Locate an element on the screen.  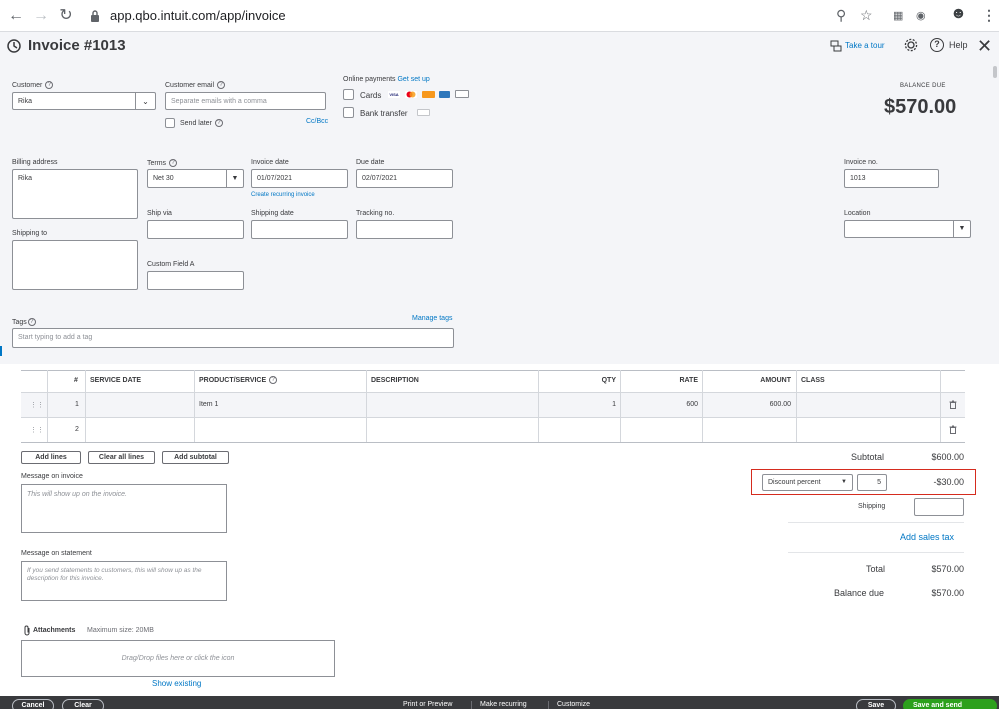
add-sales-tax-link: Add sales tax is located at coordinates (927, 537).